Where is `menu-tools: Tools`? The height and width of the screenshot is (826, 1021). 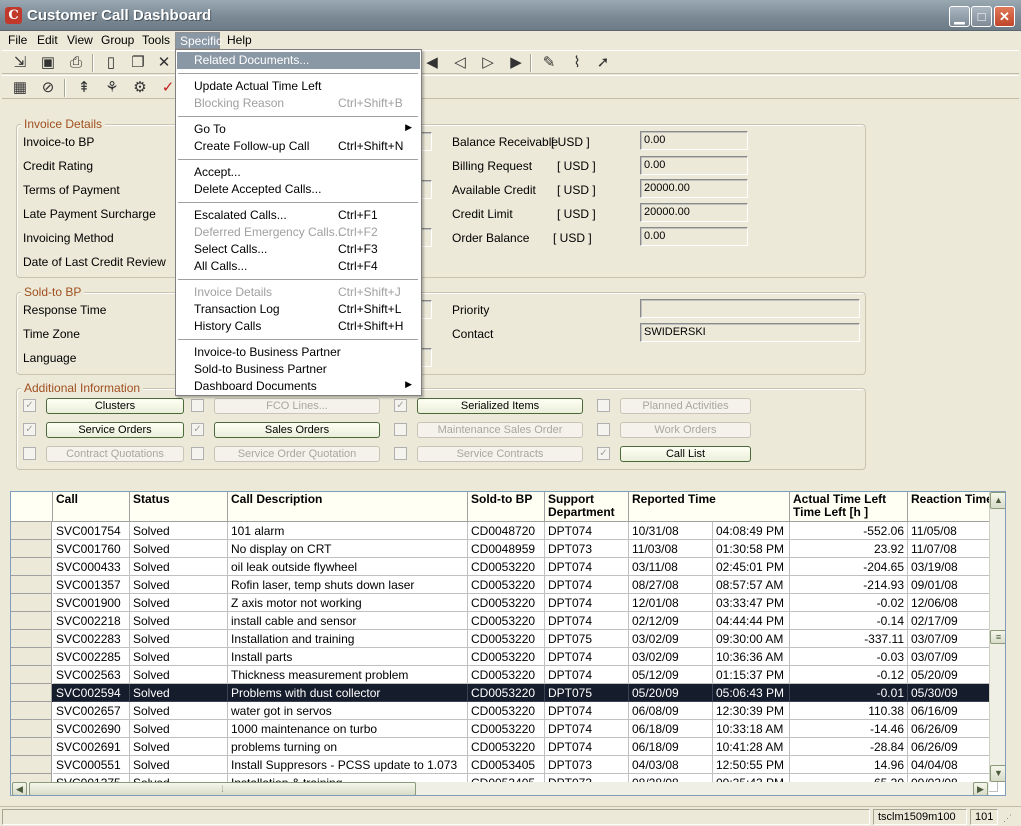
menu-tools: Tools is located at coordinates (156, 40).